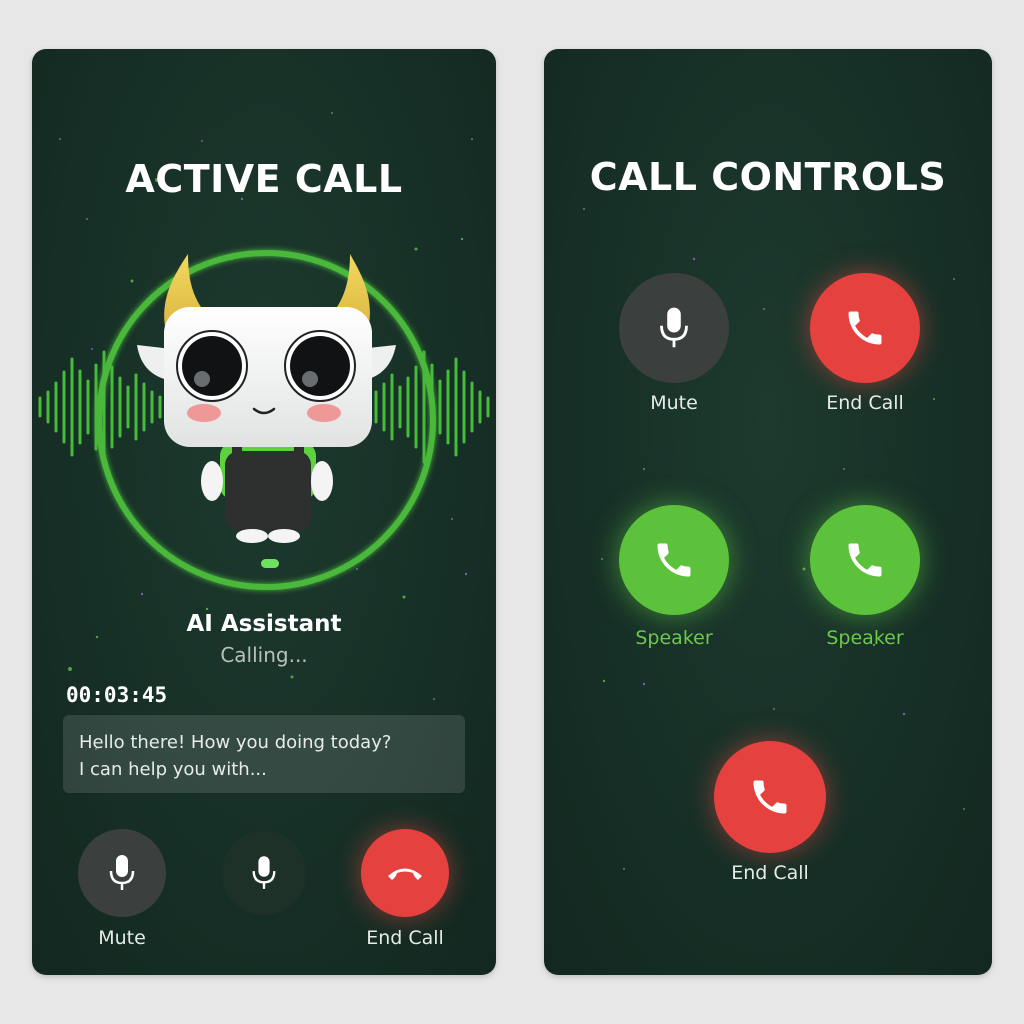 The width and height of the screenshot is (1024, 1024). What do you see at coordinates (270, 563) in the screenshot?
I see `ring-indicator` at bounding box center [270, 563].